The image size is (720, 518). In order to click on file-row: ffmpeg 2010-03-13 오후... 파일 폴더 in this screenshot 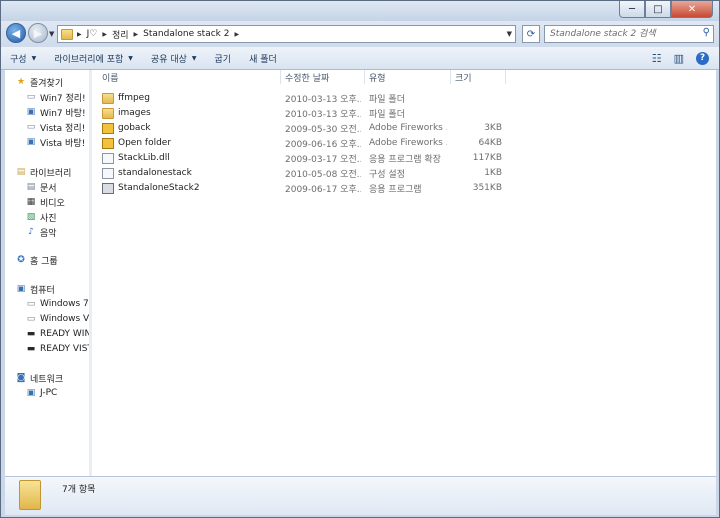, I will do `click(352, 98)`.